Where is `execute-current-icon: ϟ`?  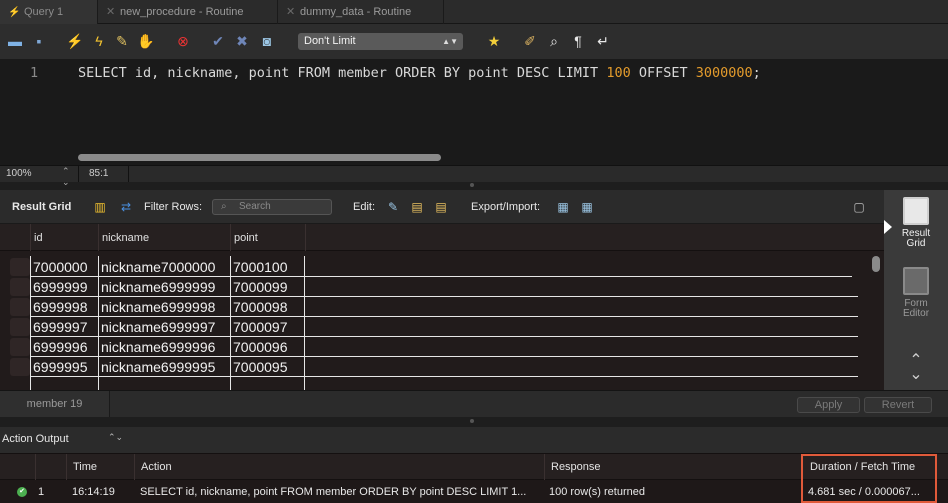
execute-current-icon: ϟ is located at coordinates (99, 41).